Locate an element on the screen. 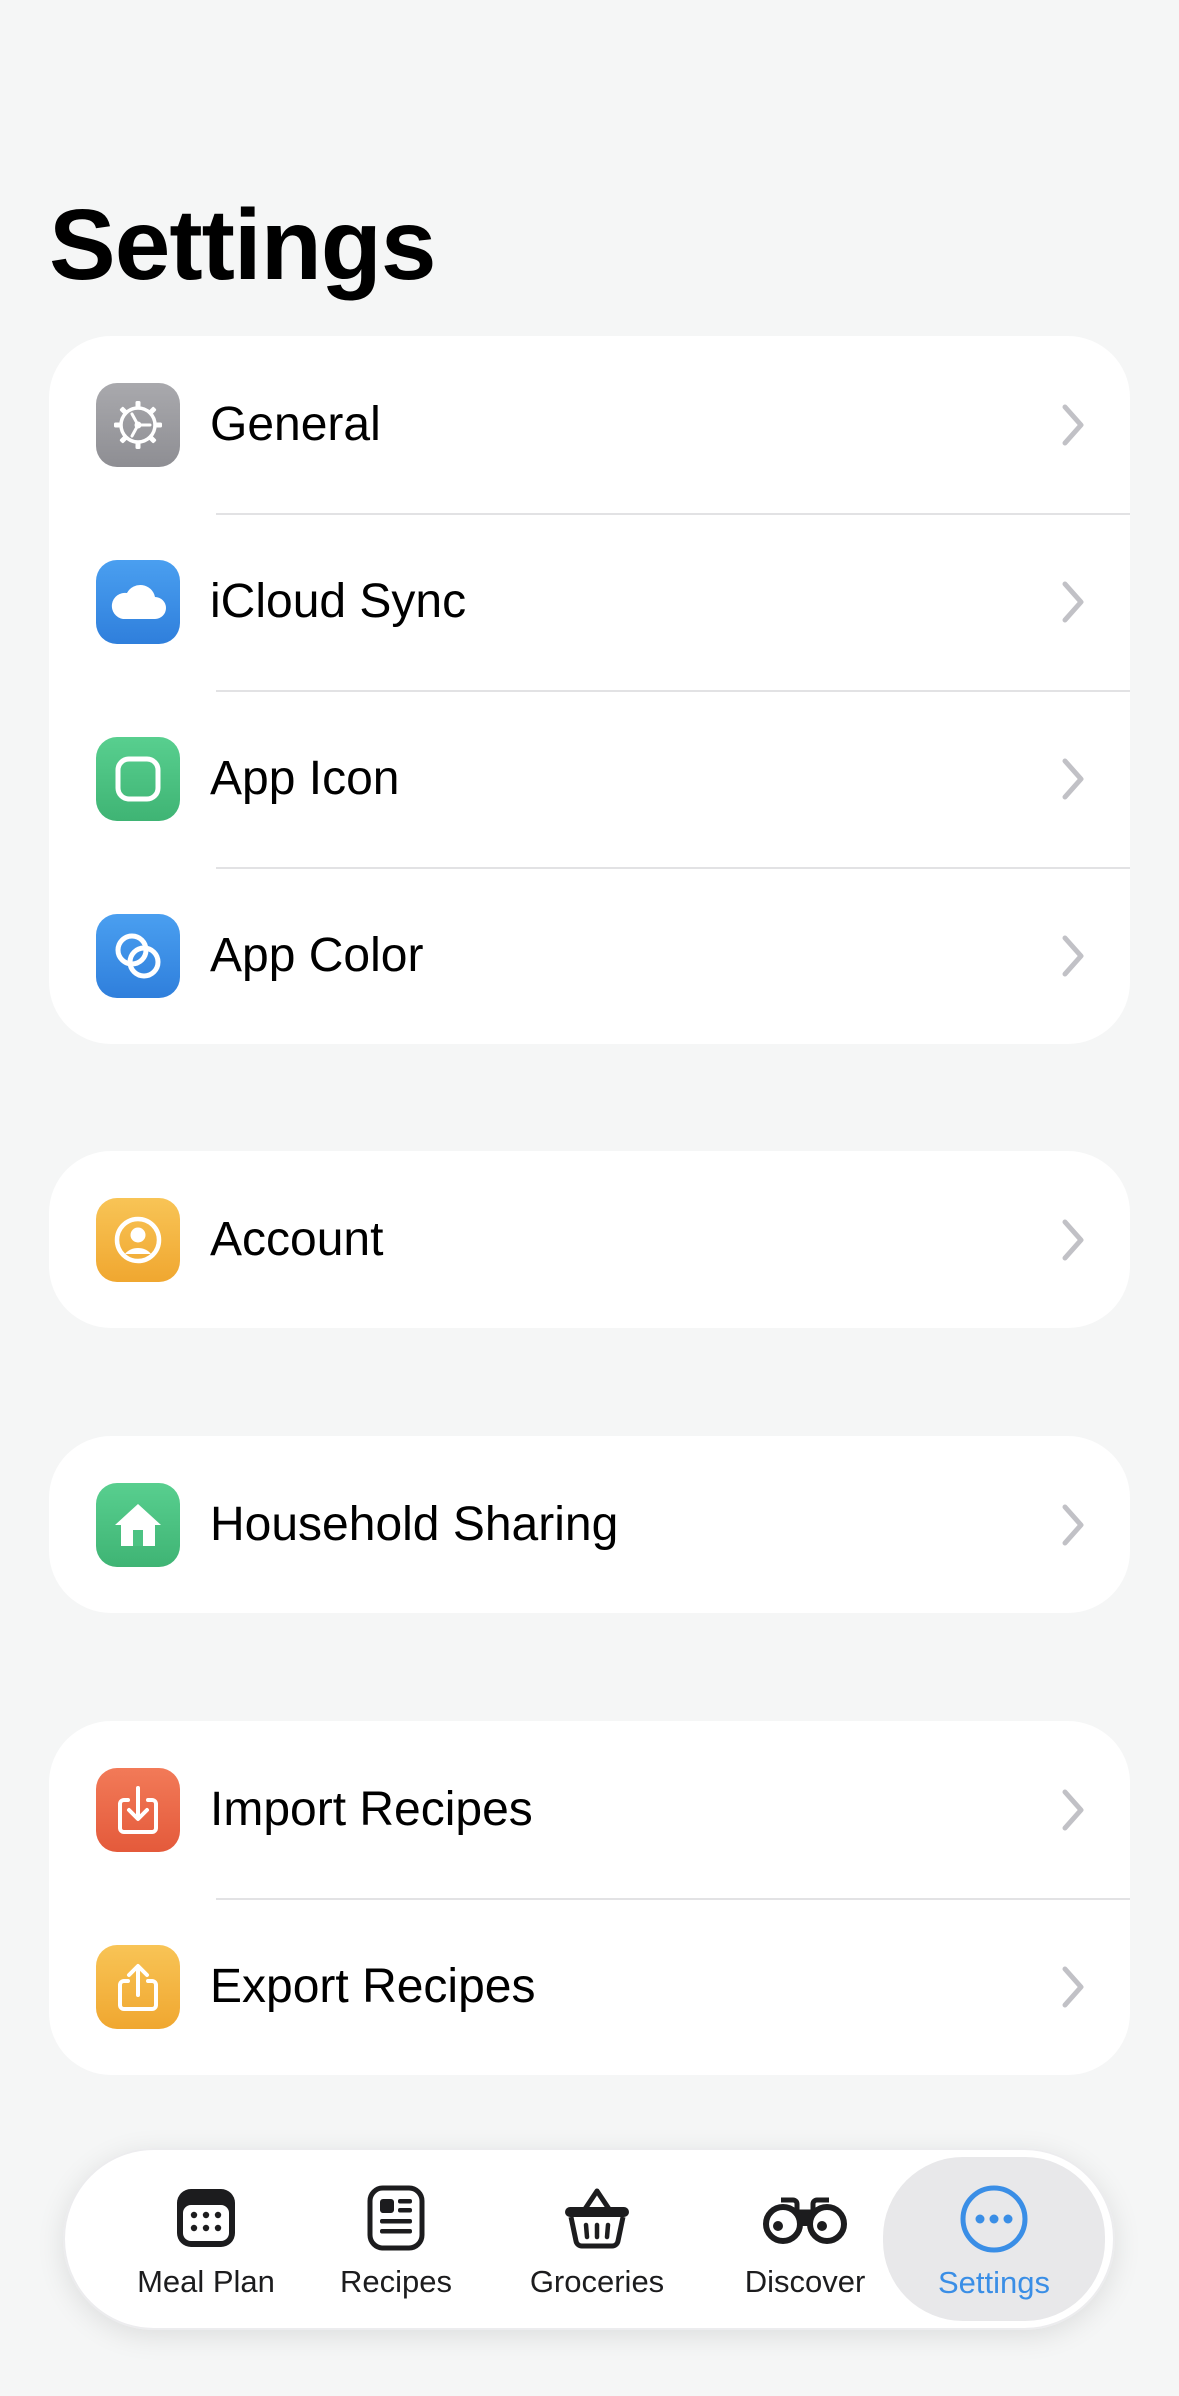  tab-label: Meal Plan is located at coordinates (206, 2281).